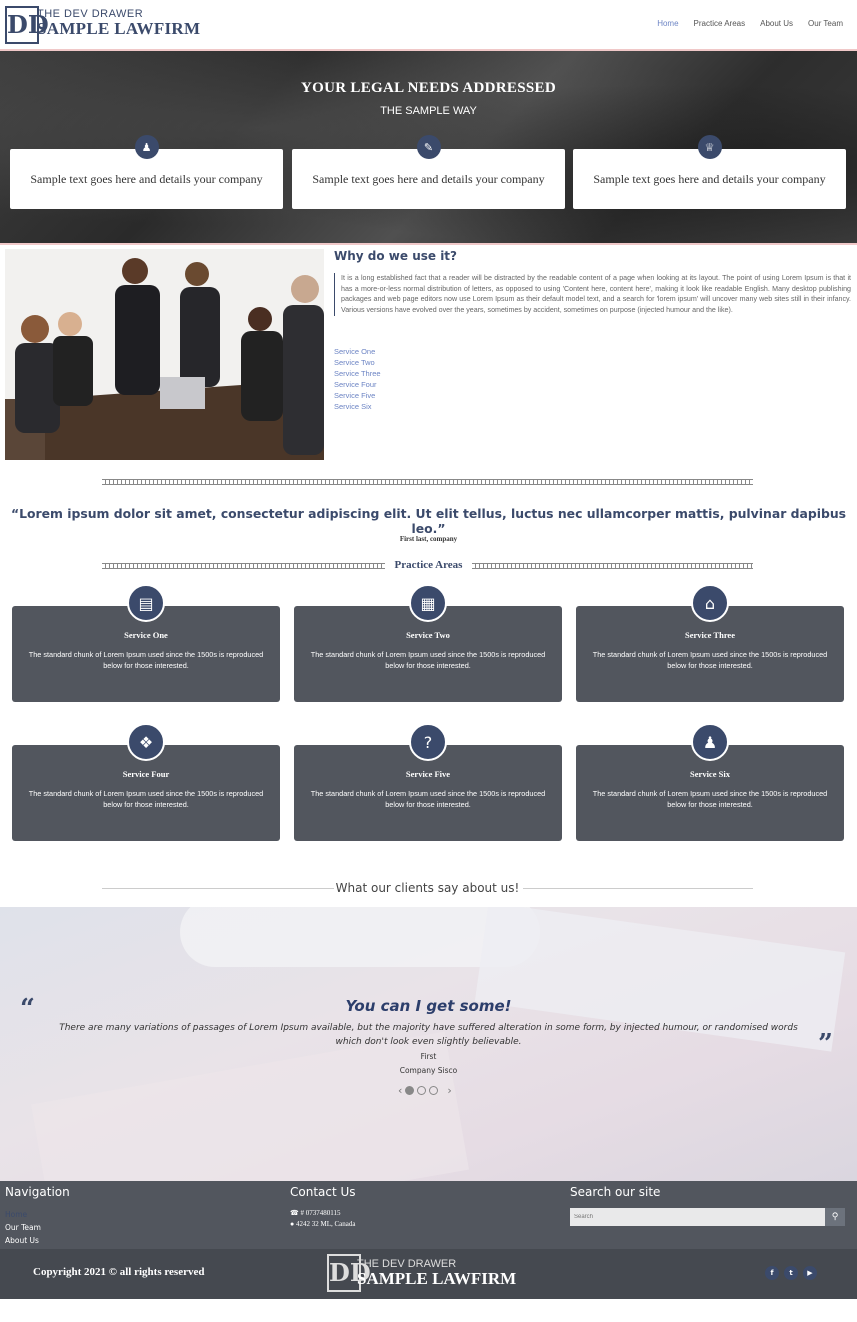 The image size is (857, 1322). What do you see at coordinates (146, 147) in the screenshot?
I see `lawyer-icon: ♟` at bounding box center [146, 147].